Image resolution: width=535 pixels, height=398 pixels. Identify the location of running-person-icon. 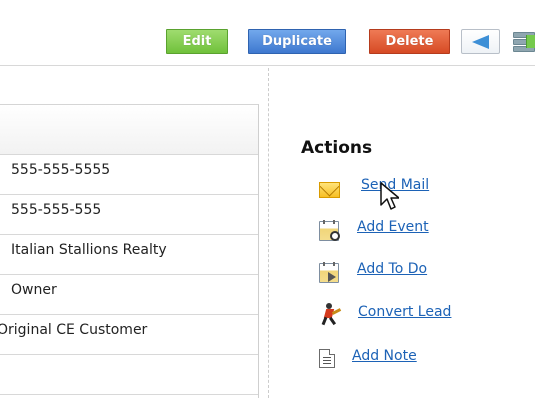
(331, 314).